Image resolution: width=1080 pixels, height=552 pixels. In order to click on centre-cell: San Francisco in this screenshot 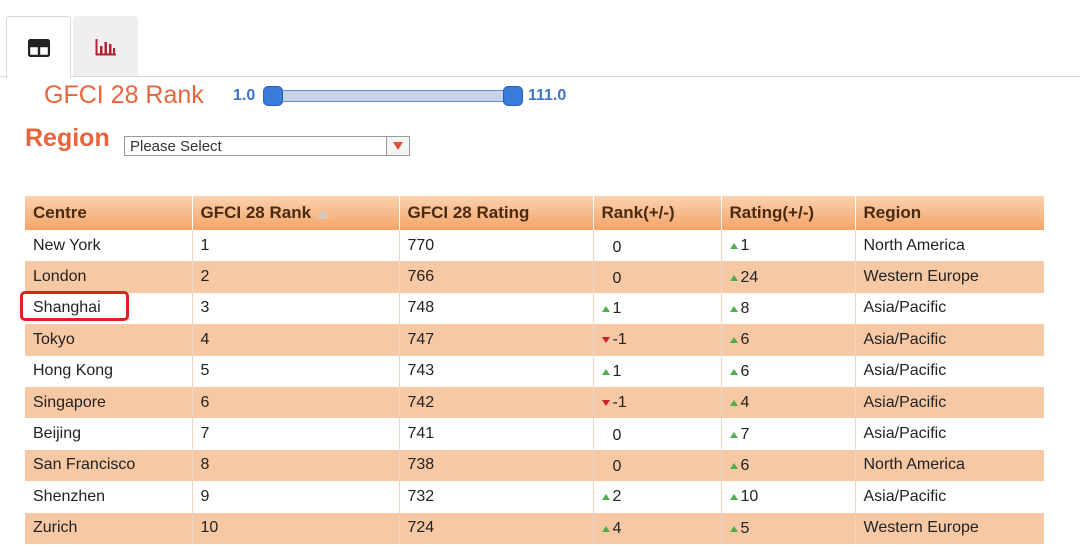, I will do `click(108, 465)`.